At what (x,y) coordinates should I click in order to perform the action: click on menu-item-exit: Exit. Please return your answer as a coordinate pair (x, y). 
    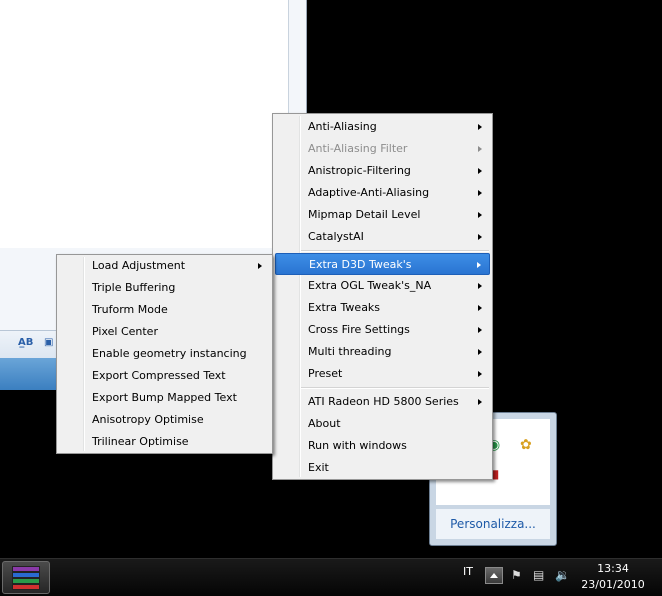
    Looking at the image, I should click on (382, 468).